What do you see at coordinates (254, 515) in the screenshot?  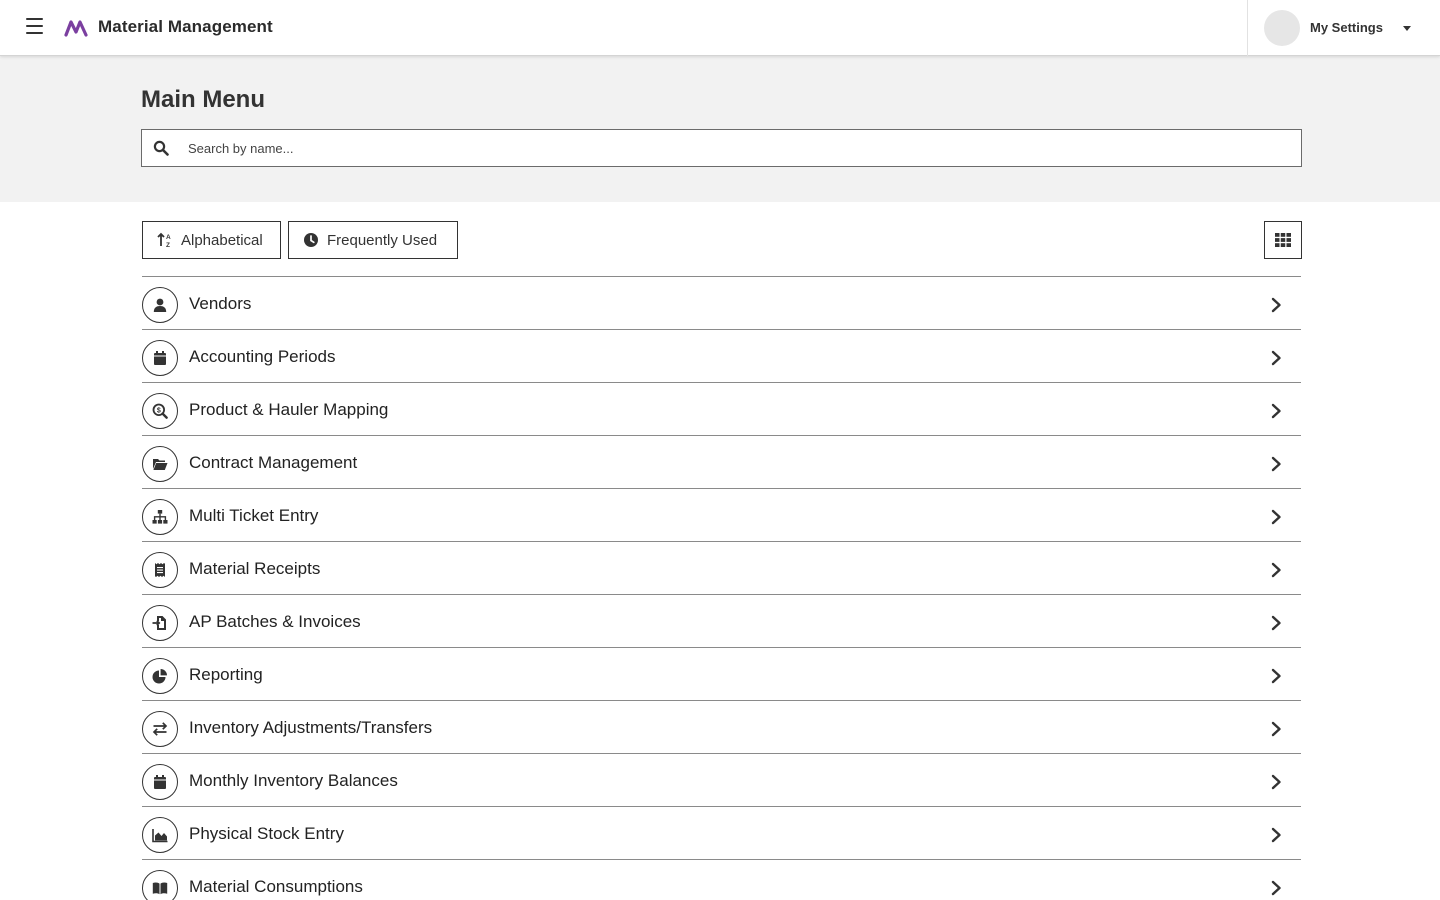 I see `menu-item-label: Multi Ticket Entry` at bounding box center [254, 515].